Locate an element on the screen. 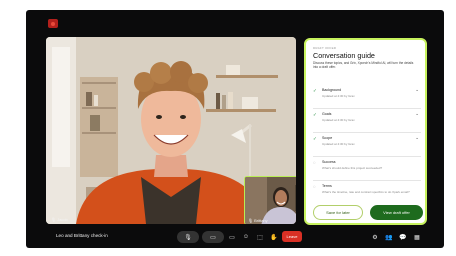 The image size is (456, 256). camera-toggle-button: ▭ is located at coordinates (213, 237).